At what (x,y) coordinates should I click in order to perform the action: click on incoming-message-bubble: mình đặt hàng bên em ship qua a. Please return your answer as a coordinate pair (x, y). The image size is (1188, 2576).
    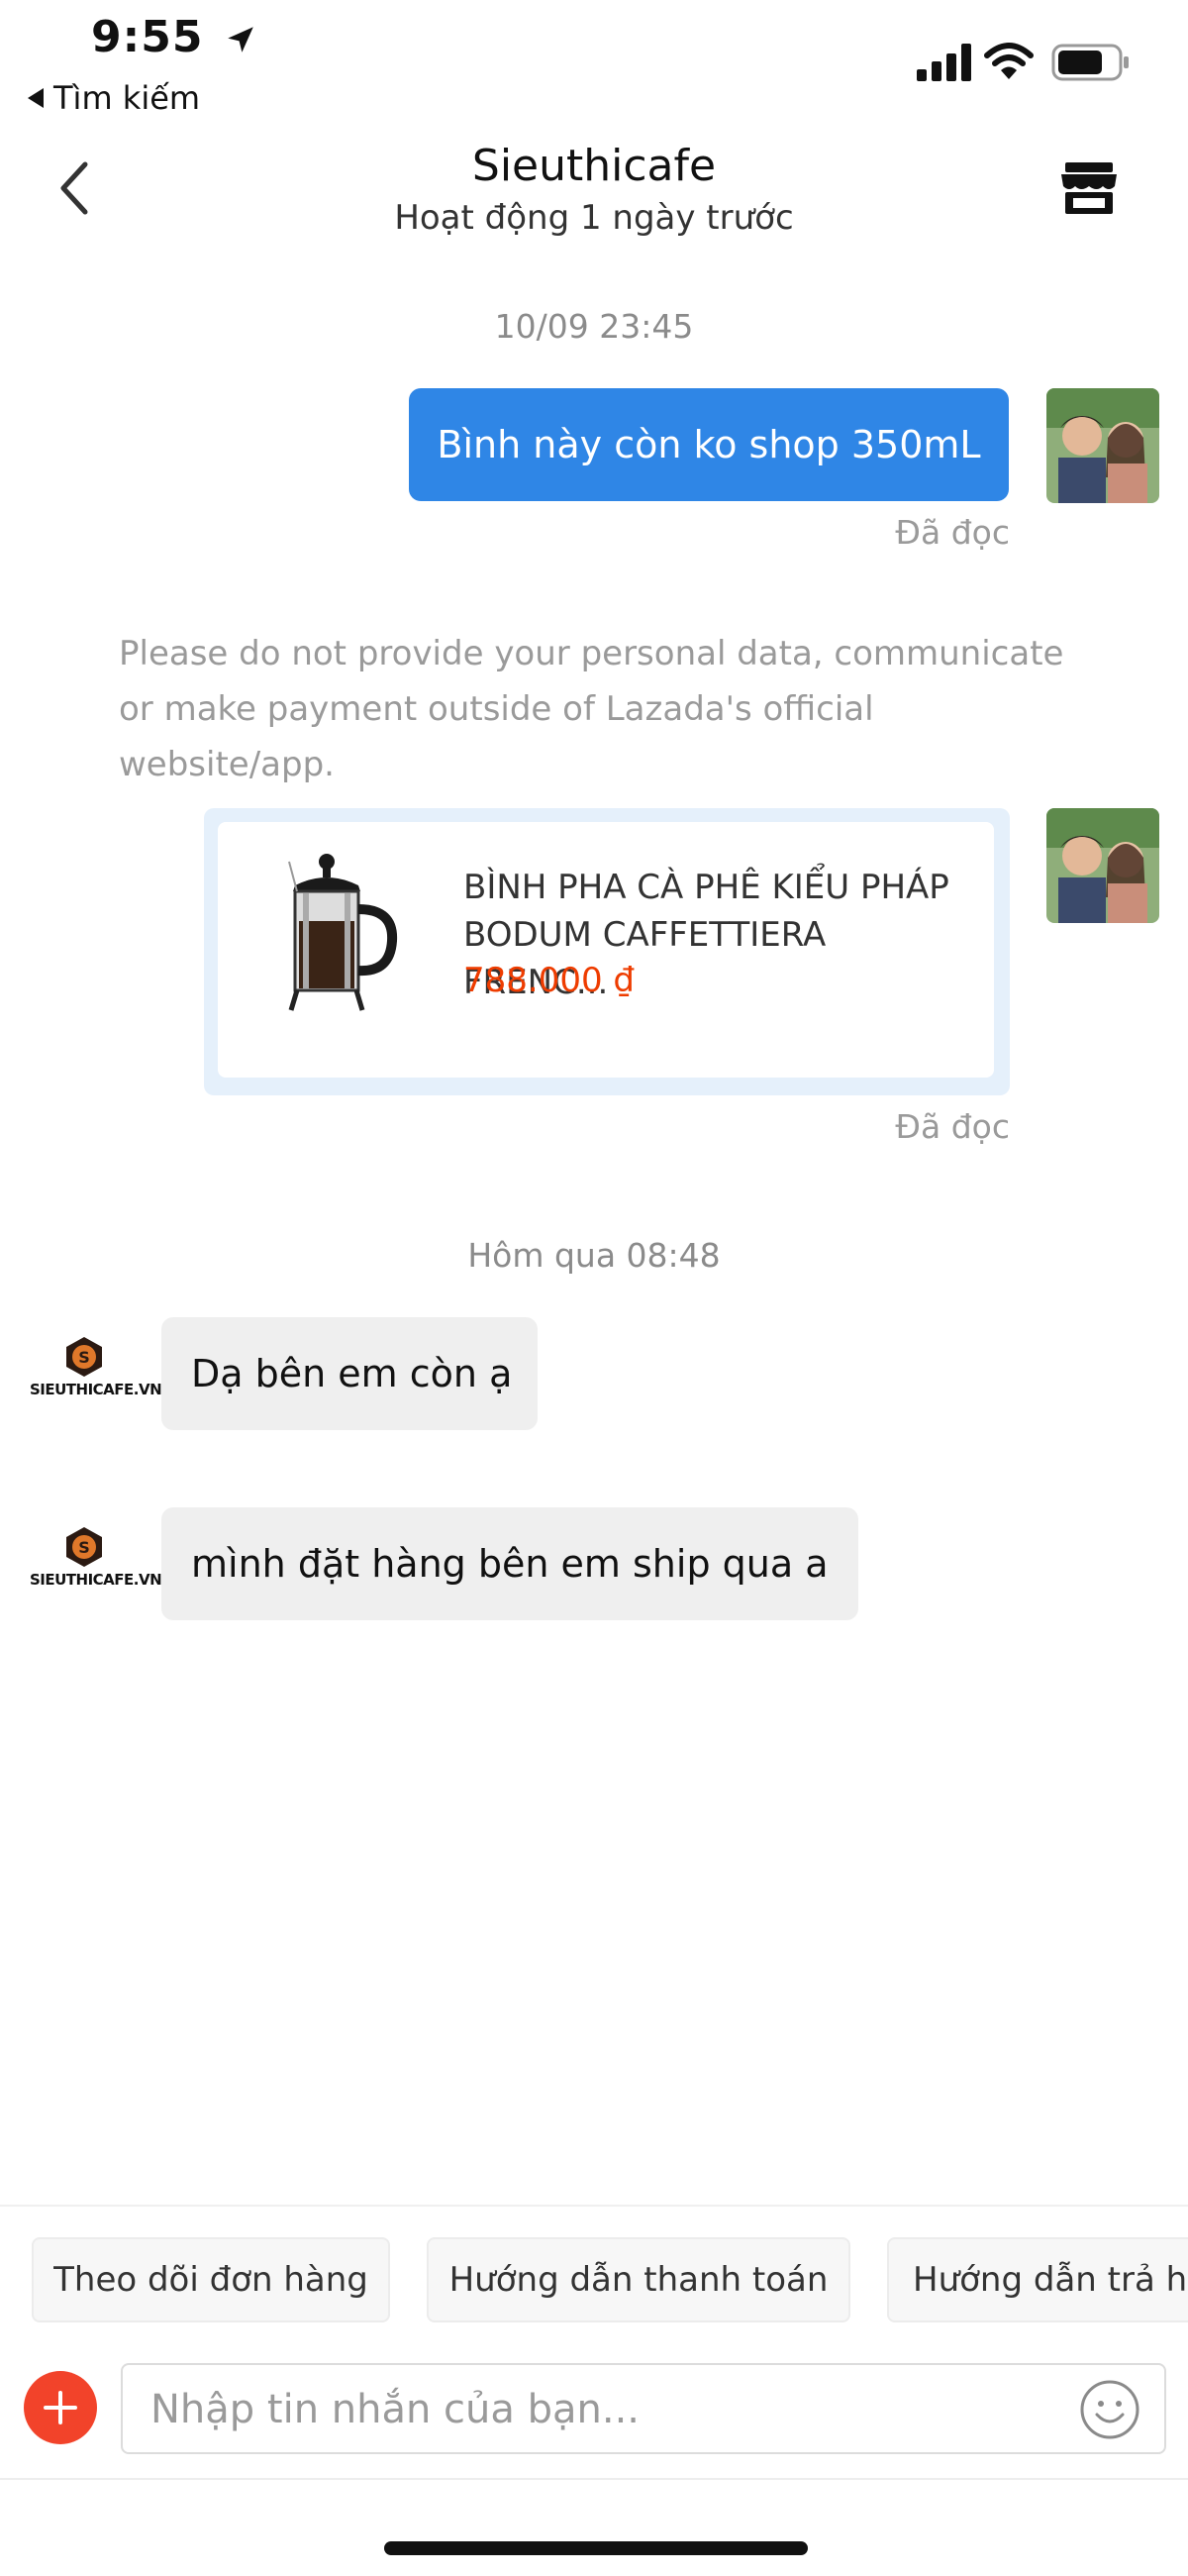
    Looking at the image, I should click on (509, 1563).